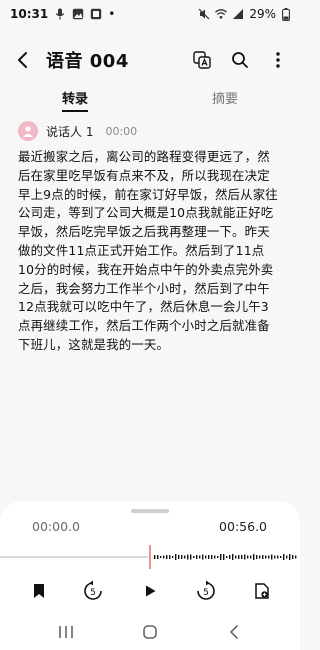 The height and width of the screenshot is (650, 320). I want to click on system-back-button, so click(234, 632).